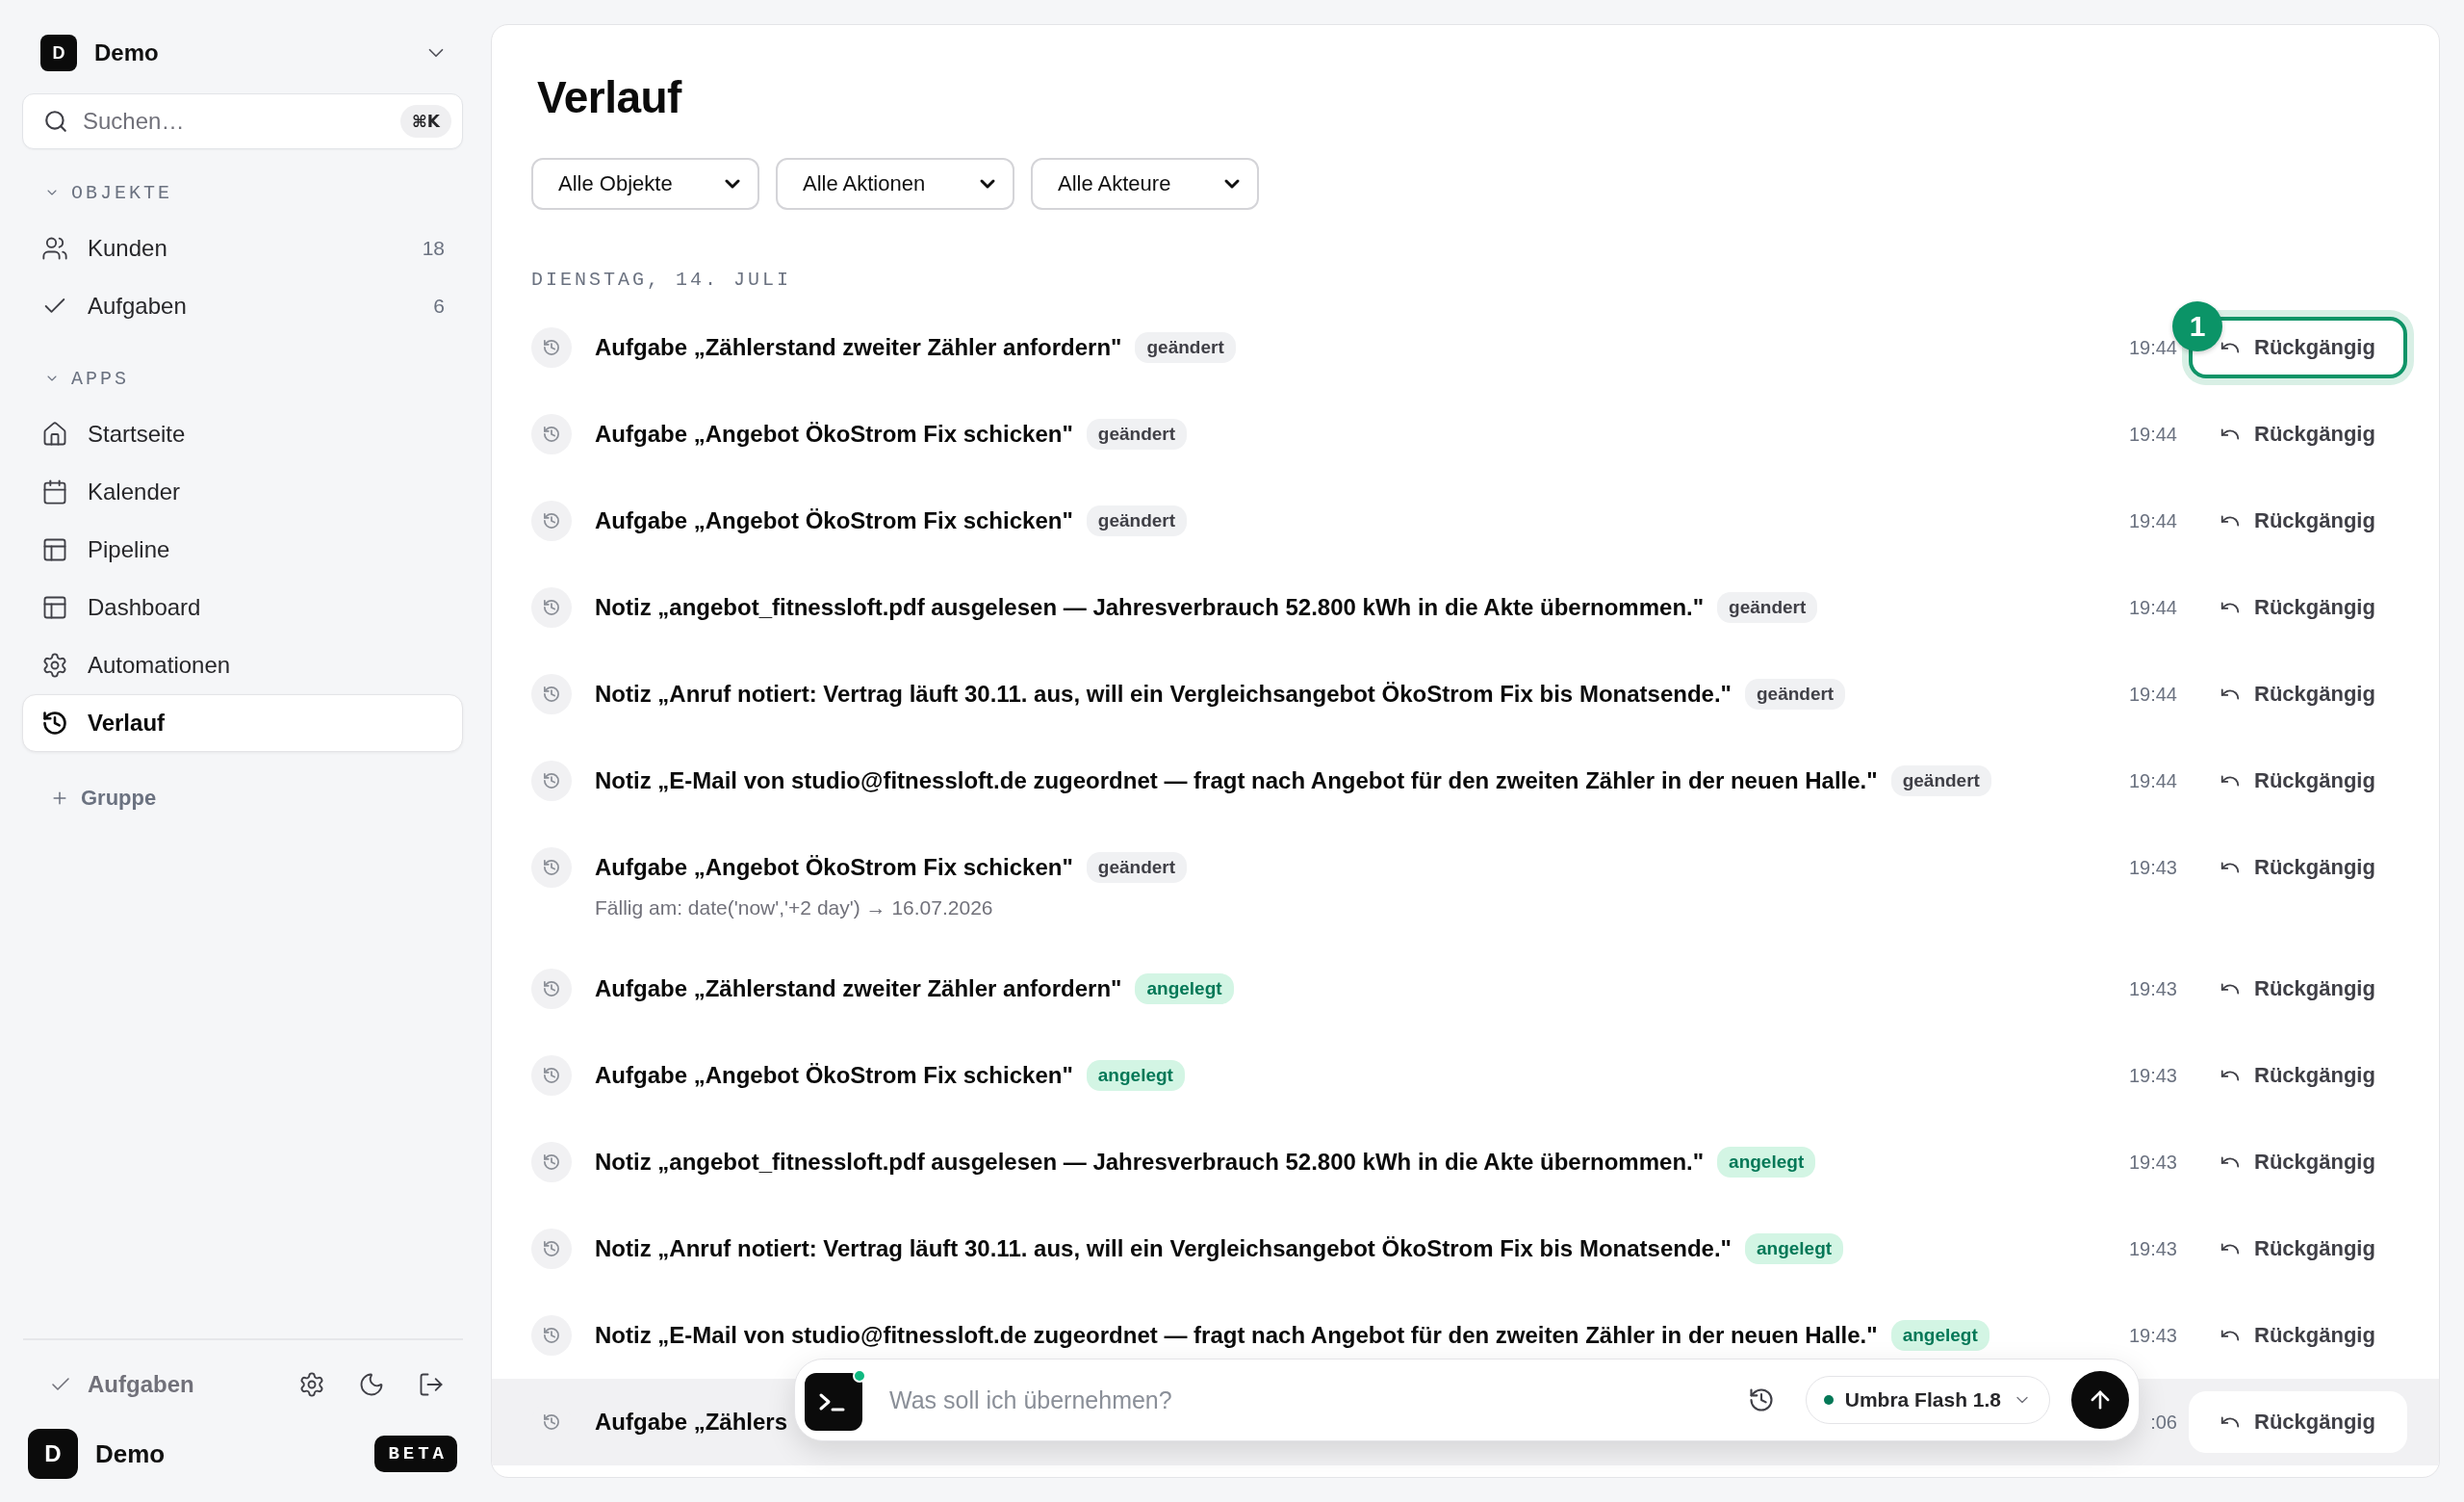  Describe the element at coordinates (2163, 1423) in the screenshot. I see `entry-time: :06` at that location.